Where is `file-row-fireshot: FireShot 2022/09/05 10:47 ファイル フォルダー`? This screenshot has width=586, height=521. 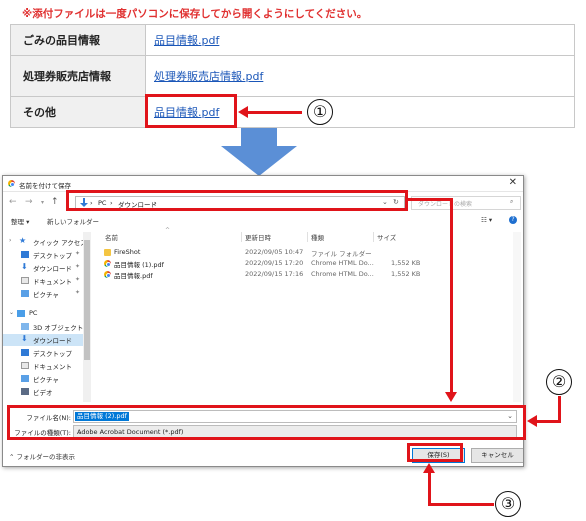
file-row-fireshot: FireShot 2022/09/05 10:47 ファイル フォルダー is located at coordinates (260, 252).